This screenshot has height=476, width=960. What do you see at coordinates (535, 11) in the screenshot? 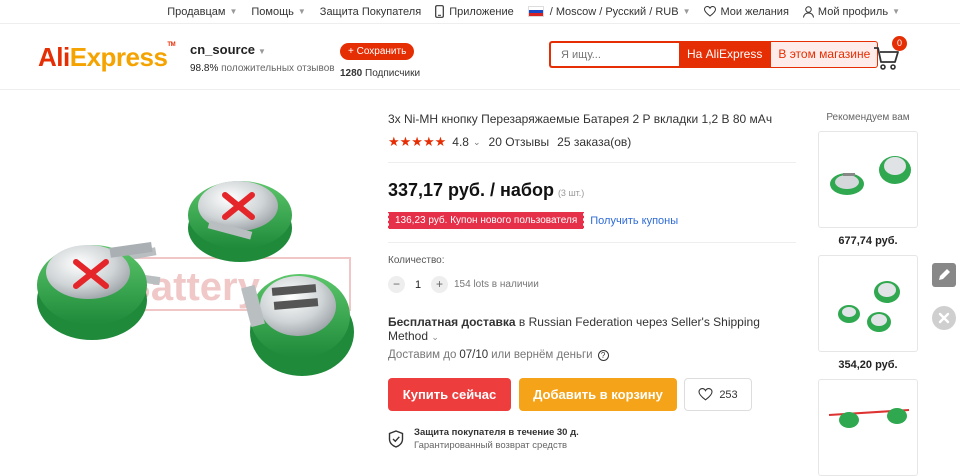
I see `russia-flag-icon` at bounding box center [535, 11].